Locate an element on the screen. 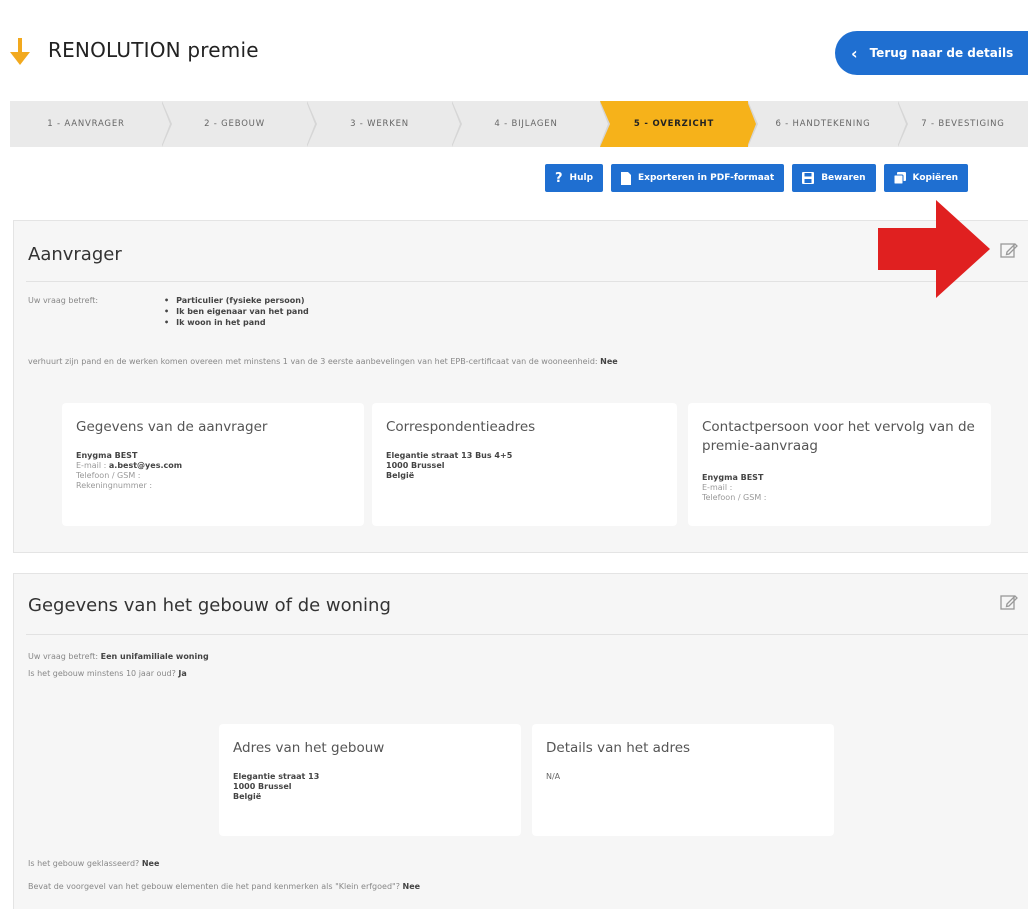 Image resolution: width=1028 pixels, height=909 pixels. card-address-details: Details van het adres N/A is located at coordinates (683, 780).